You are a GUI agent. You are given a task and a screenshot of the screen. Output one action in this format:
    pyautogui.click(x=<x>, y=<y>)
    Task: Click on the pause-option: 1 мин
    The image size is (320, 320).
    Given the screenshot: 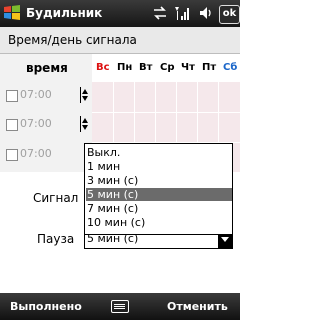 What is the action you would take?
    pyautogui.click(x=159, y=166)
    